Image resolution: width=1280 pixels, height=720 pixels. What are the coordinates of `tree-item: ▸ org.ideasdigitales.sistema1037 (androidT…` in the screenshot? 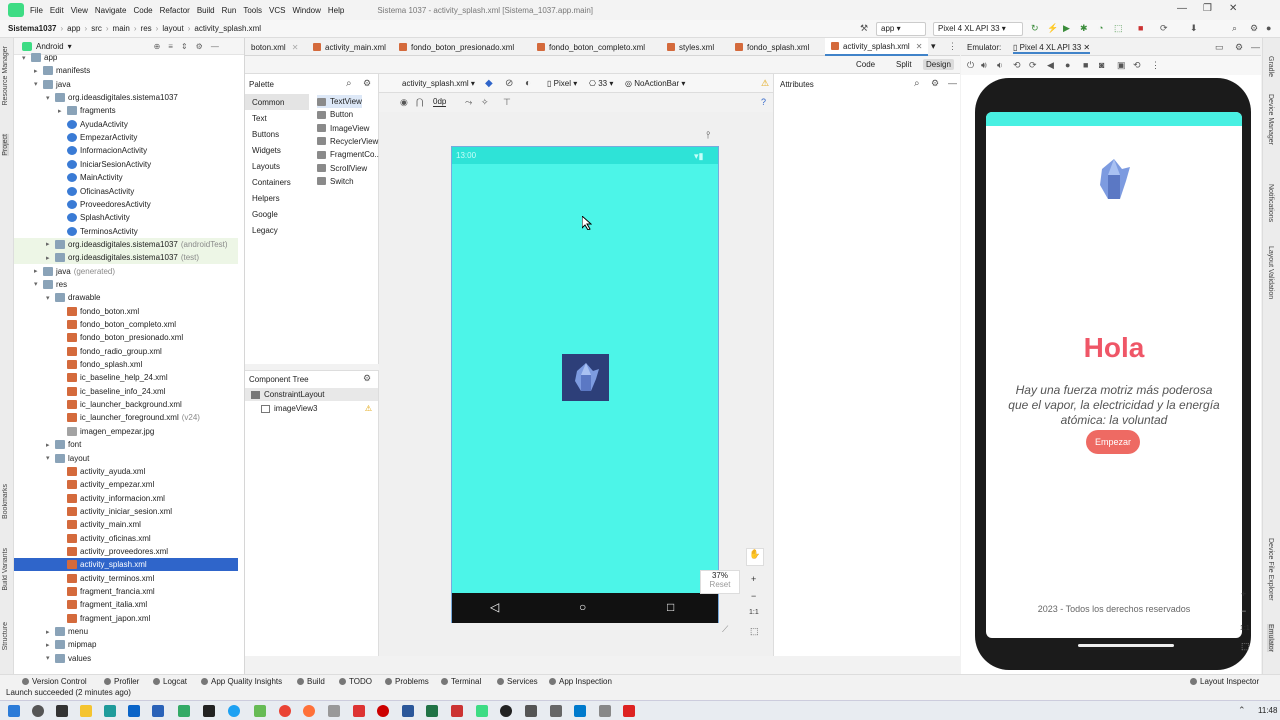 It's located at (126, 244).